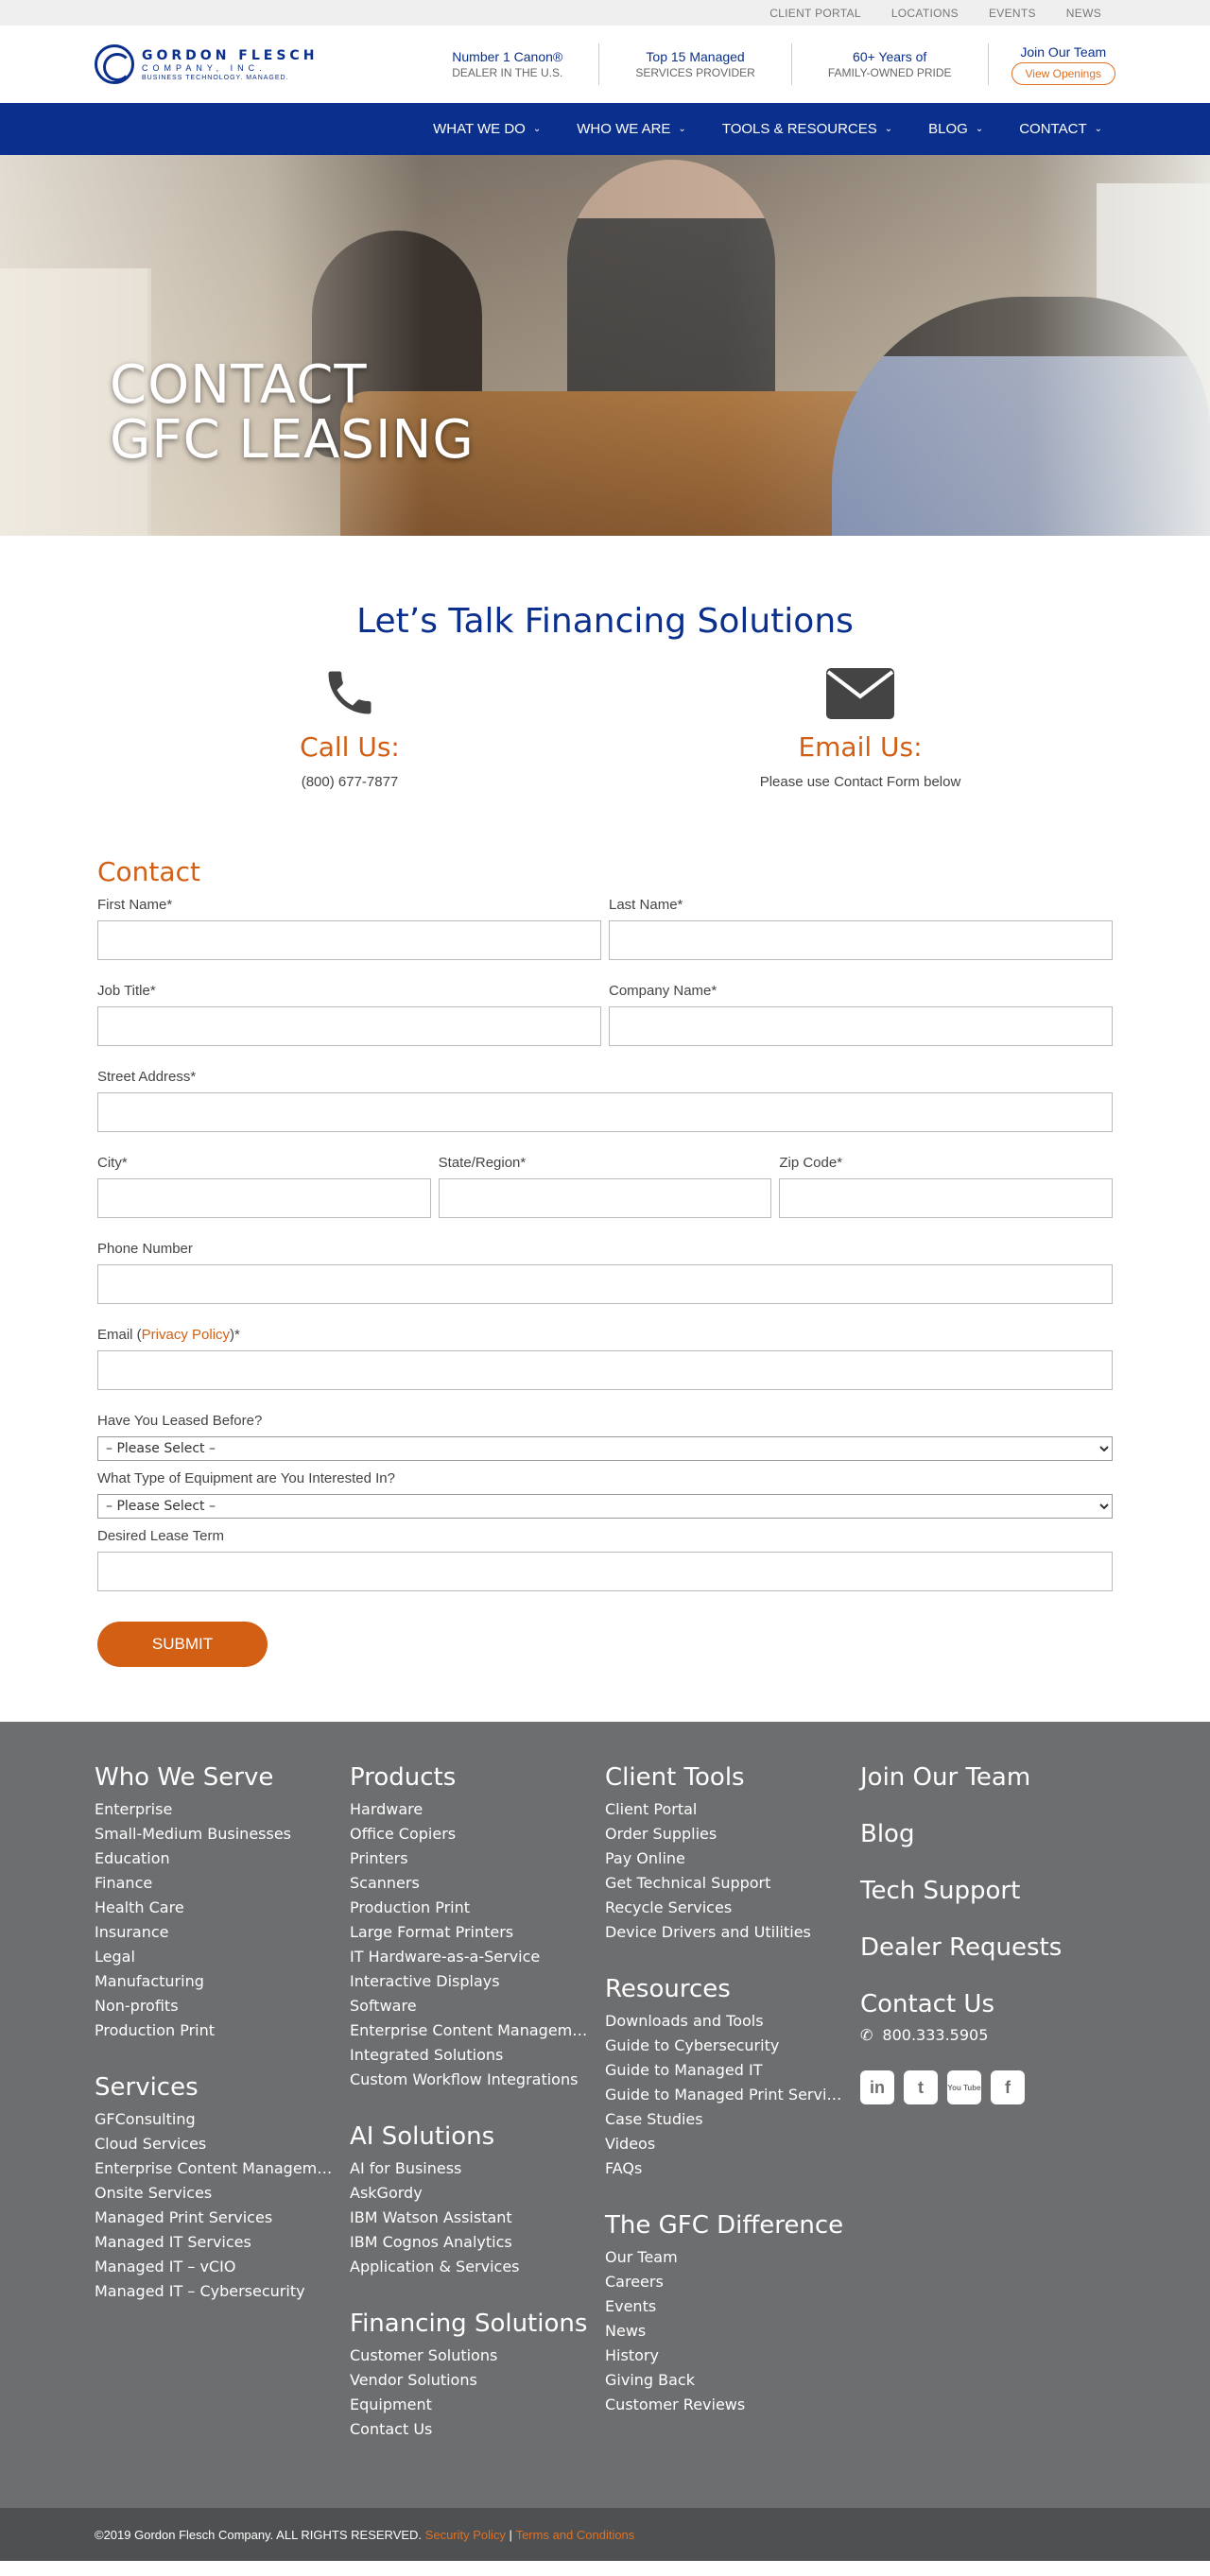 This screenshot has height=2576, width=1210. I want to click on footer-link: Legal, so click(215, 1957).